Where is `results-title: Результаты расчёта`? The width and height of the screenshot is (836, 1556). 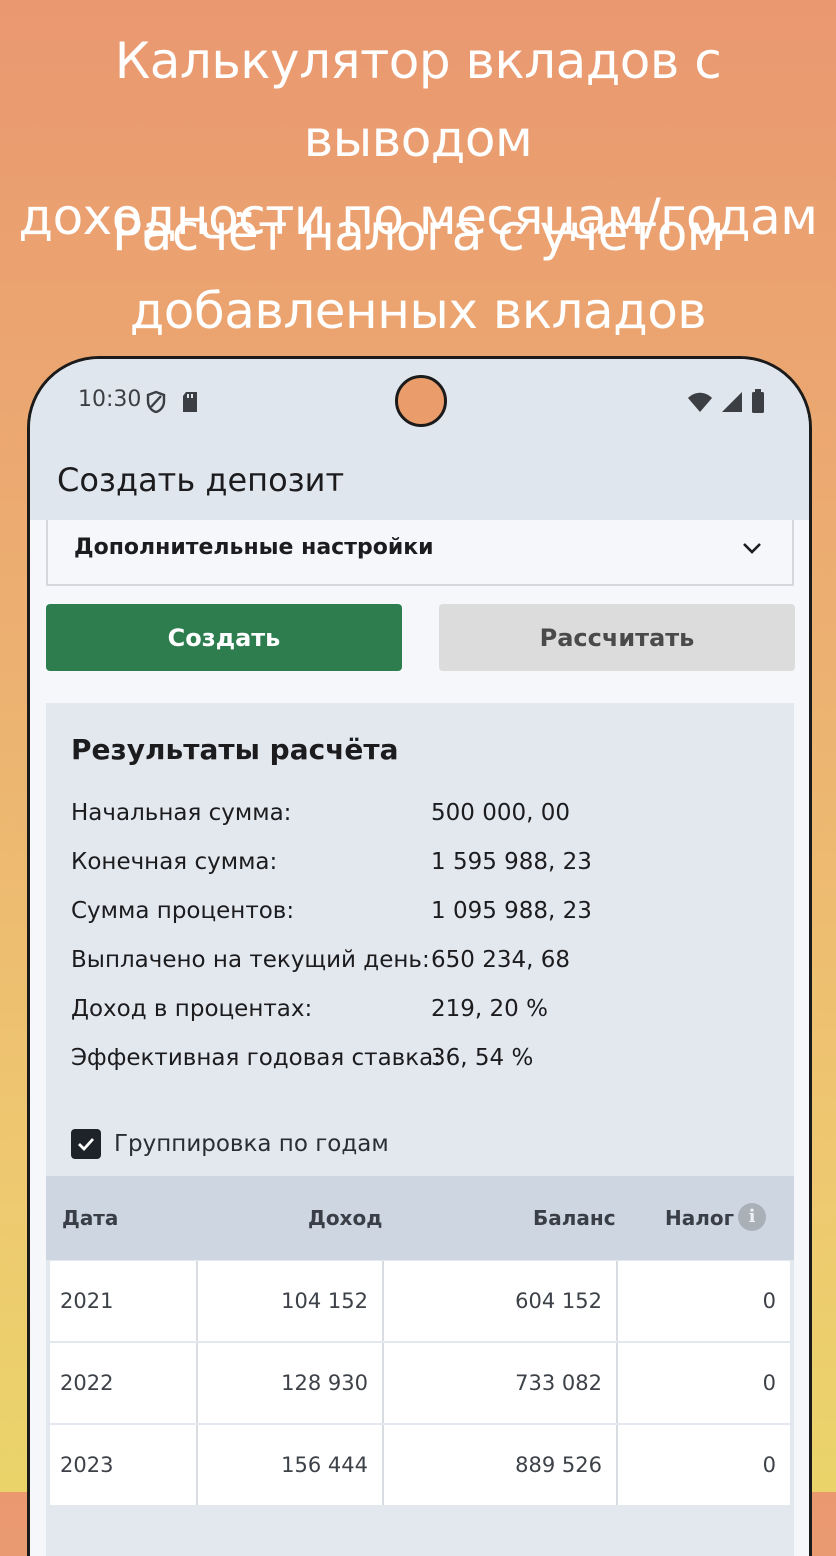 results-title: Результаты расчёта is located at coordinates (235, 749).